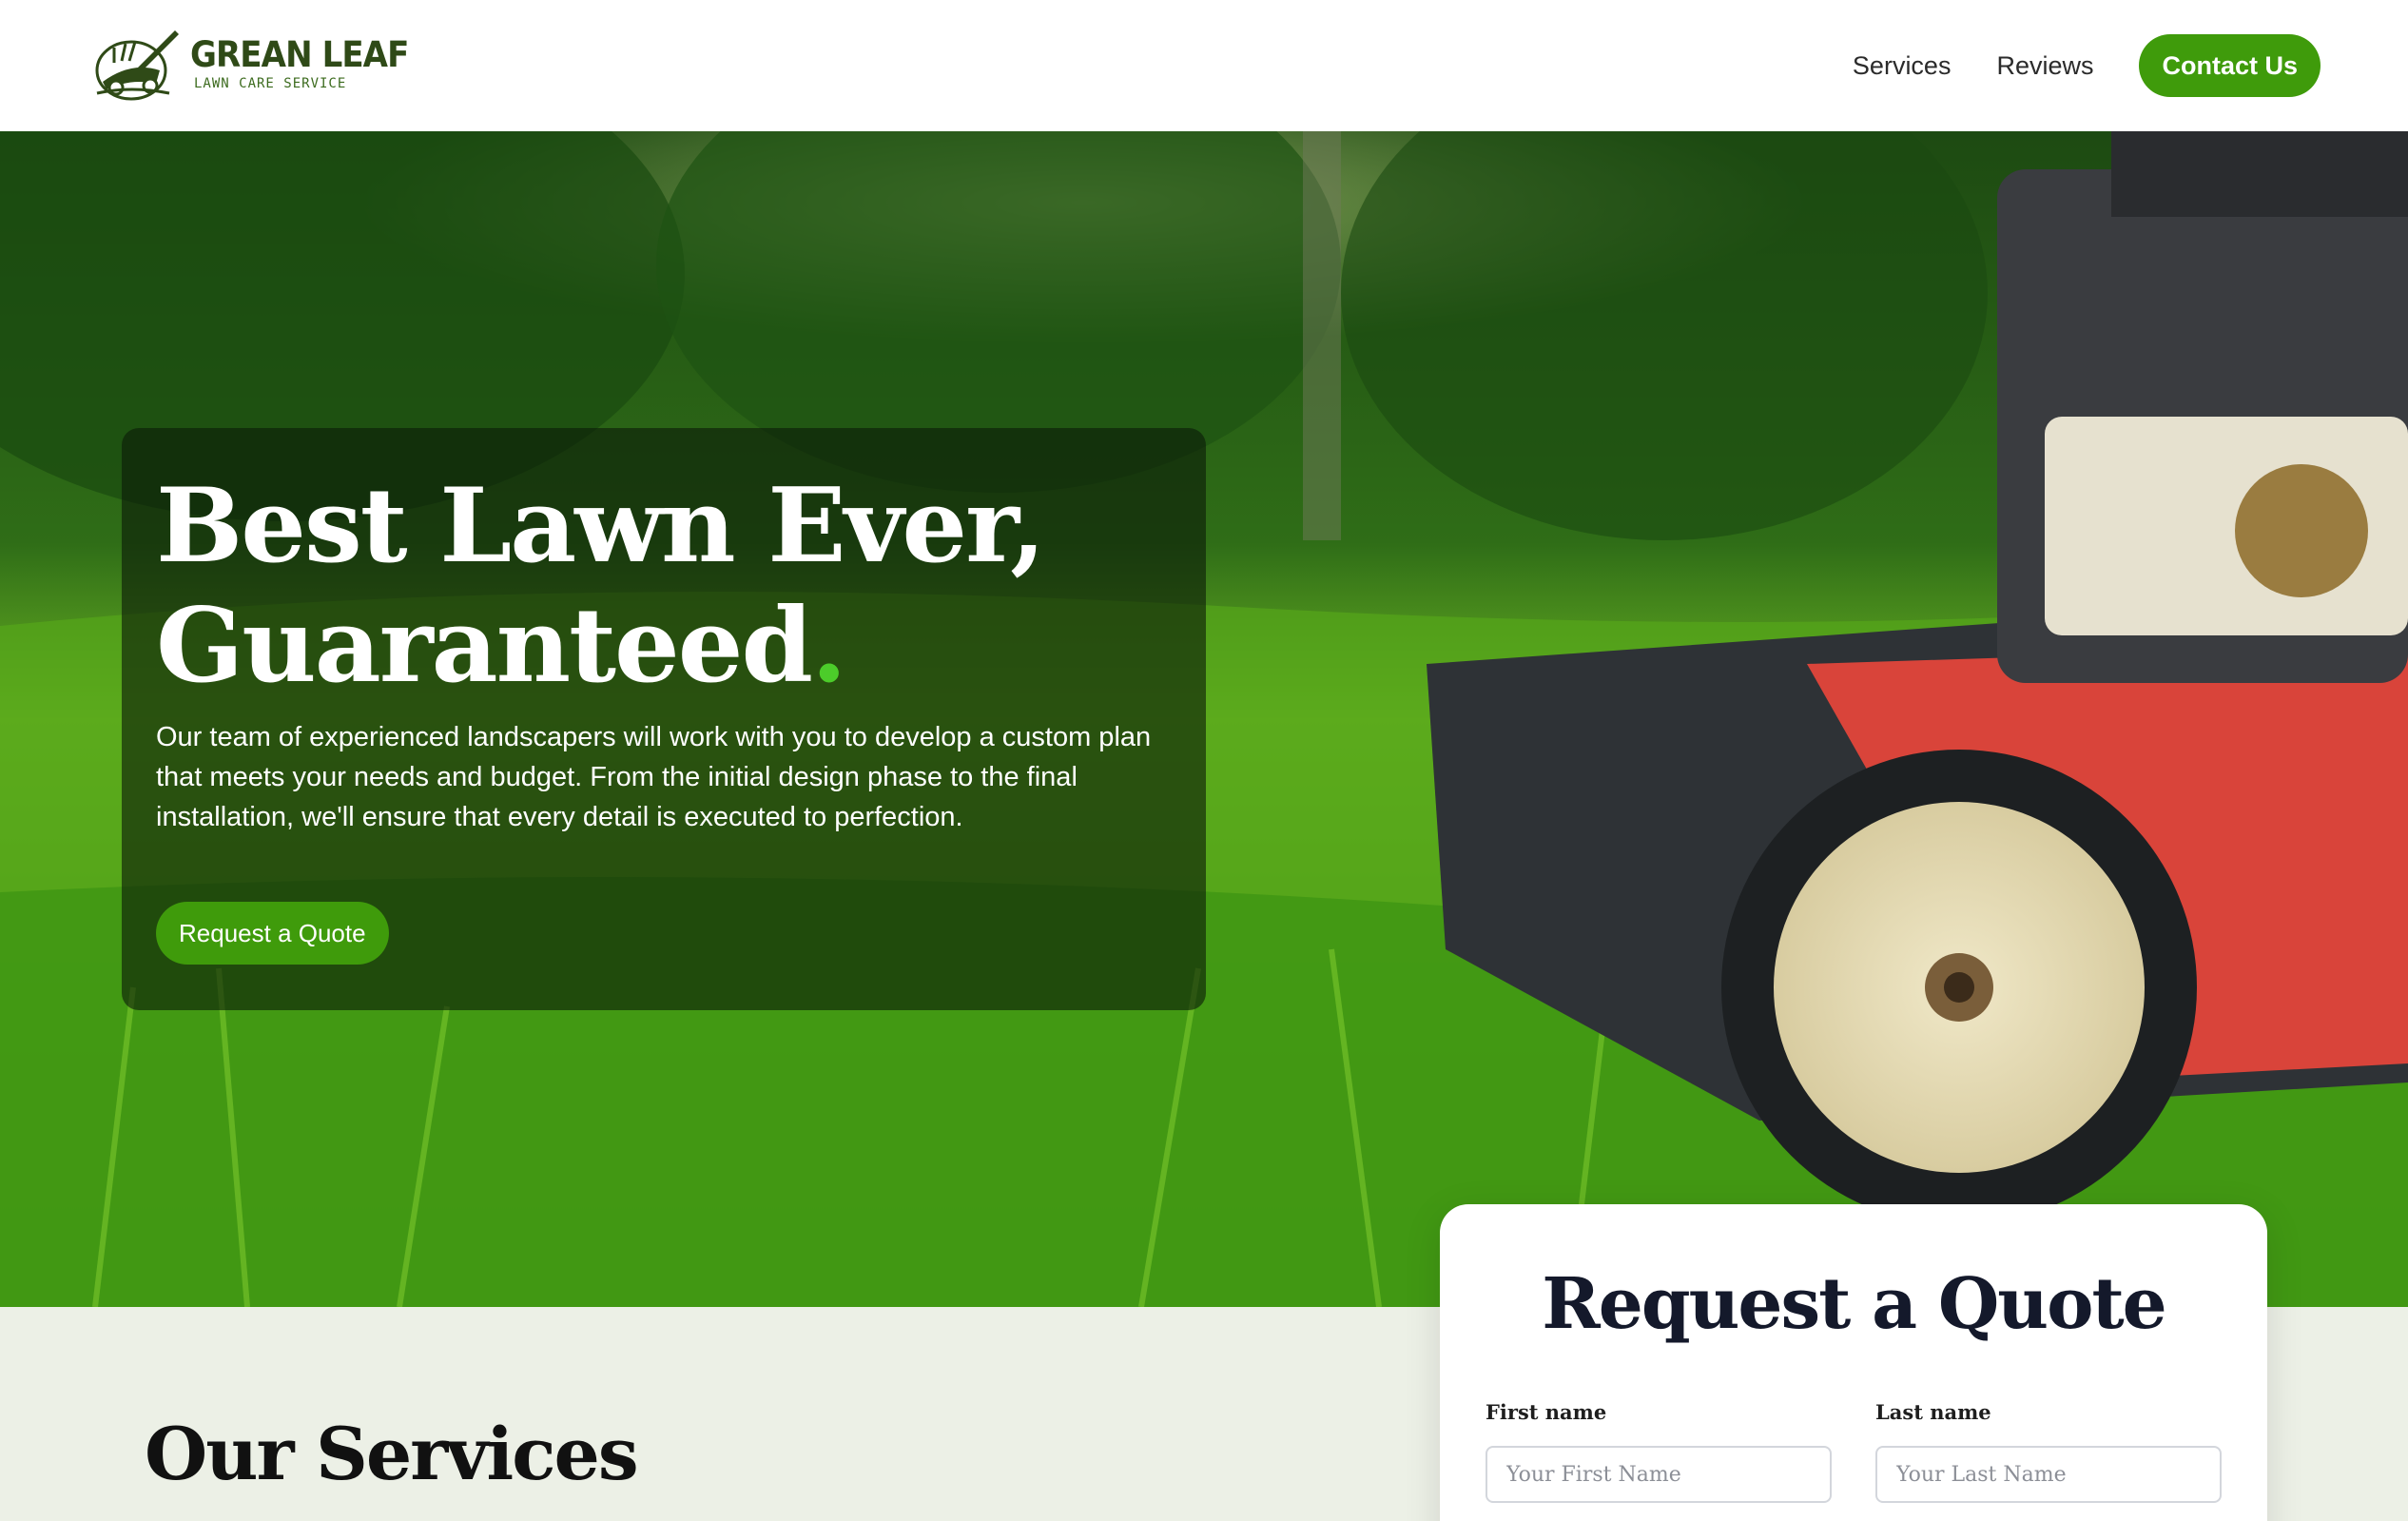  I want to click on logo-title: GREAN LEAF, so click(299, 54).